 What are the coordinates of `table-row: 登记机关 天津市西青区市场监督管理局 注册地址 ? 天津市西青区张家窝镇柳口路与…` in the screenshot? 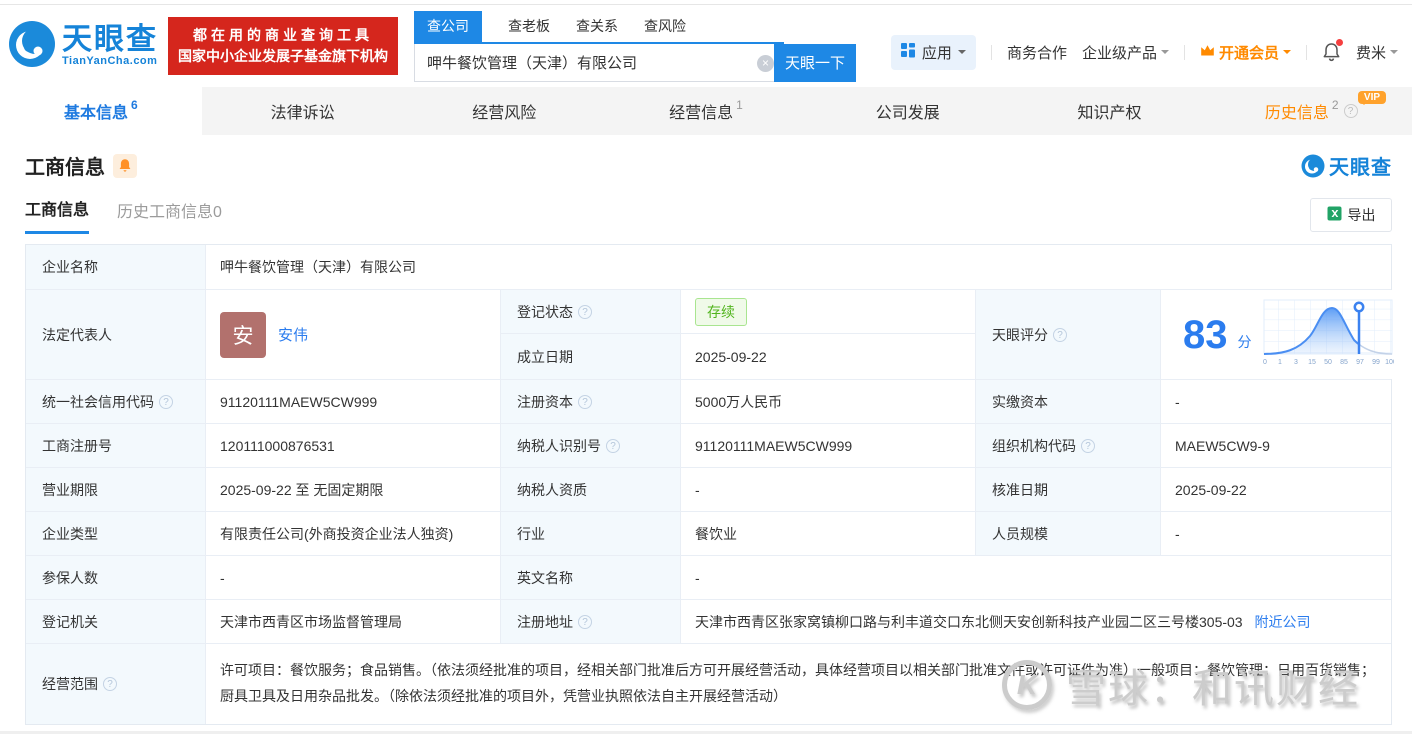 It's located at (708, 622).